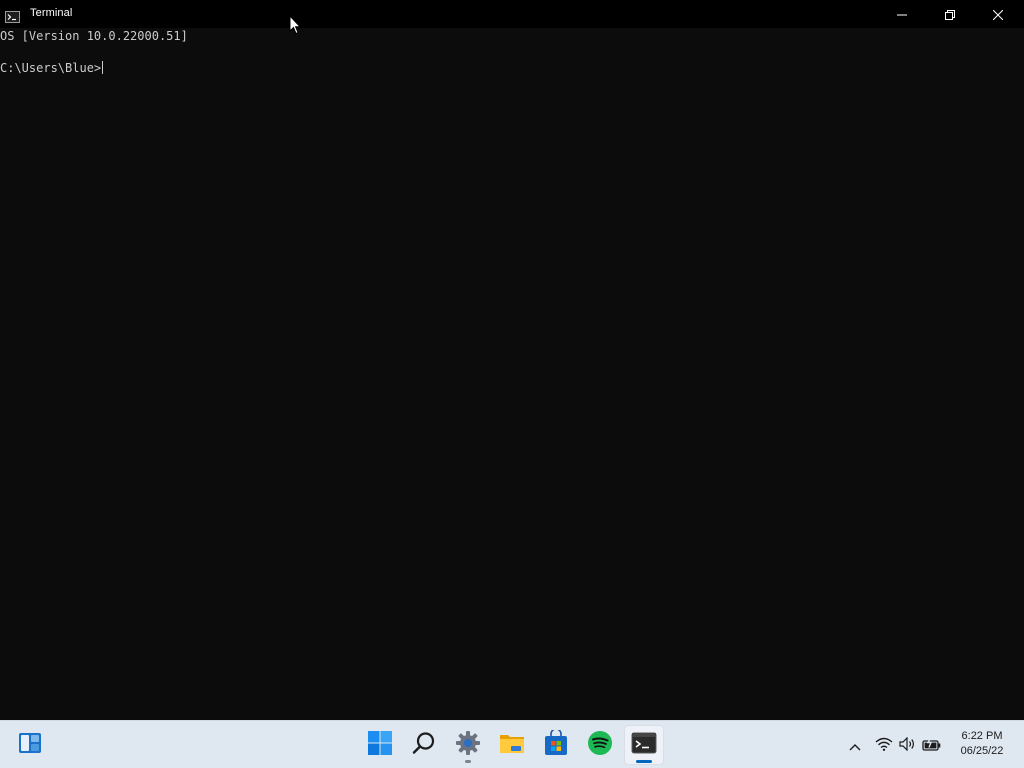 The height and width of the screenshot is (768, 1024). What do you see at coordinates (295, 24) in the screenshot?
I see `mouse-pointer-icon` at bounding box center [295, 24].